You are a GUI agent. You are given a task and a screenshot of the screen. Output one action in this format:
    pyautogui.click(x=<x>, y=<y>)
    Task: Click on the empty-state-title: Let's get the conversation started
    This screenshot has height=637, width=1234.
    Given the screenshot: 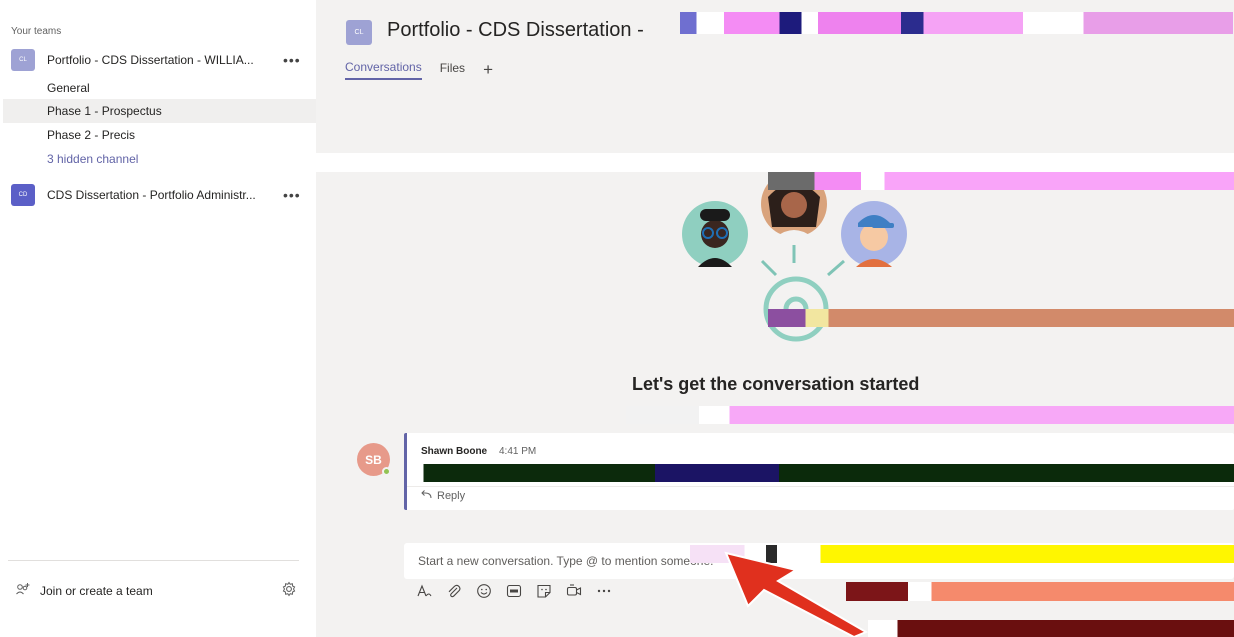 What is the action you would take?
    pyautogui.click(x=776, y=384)
    